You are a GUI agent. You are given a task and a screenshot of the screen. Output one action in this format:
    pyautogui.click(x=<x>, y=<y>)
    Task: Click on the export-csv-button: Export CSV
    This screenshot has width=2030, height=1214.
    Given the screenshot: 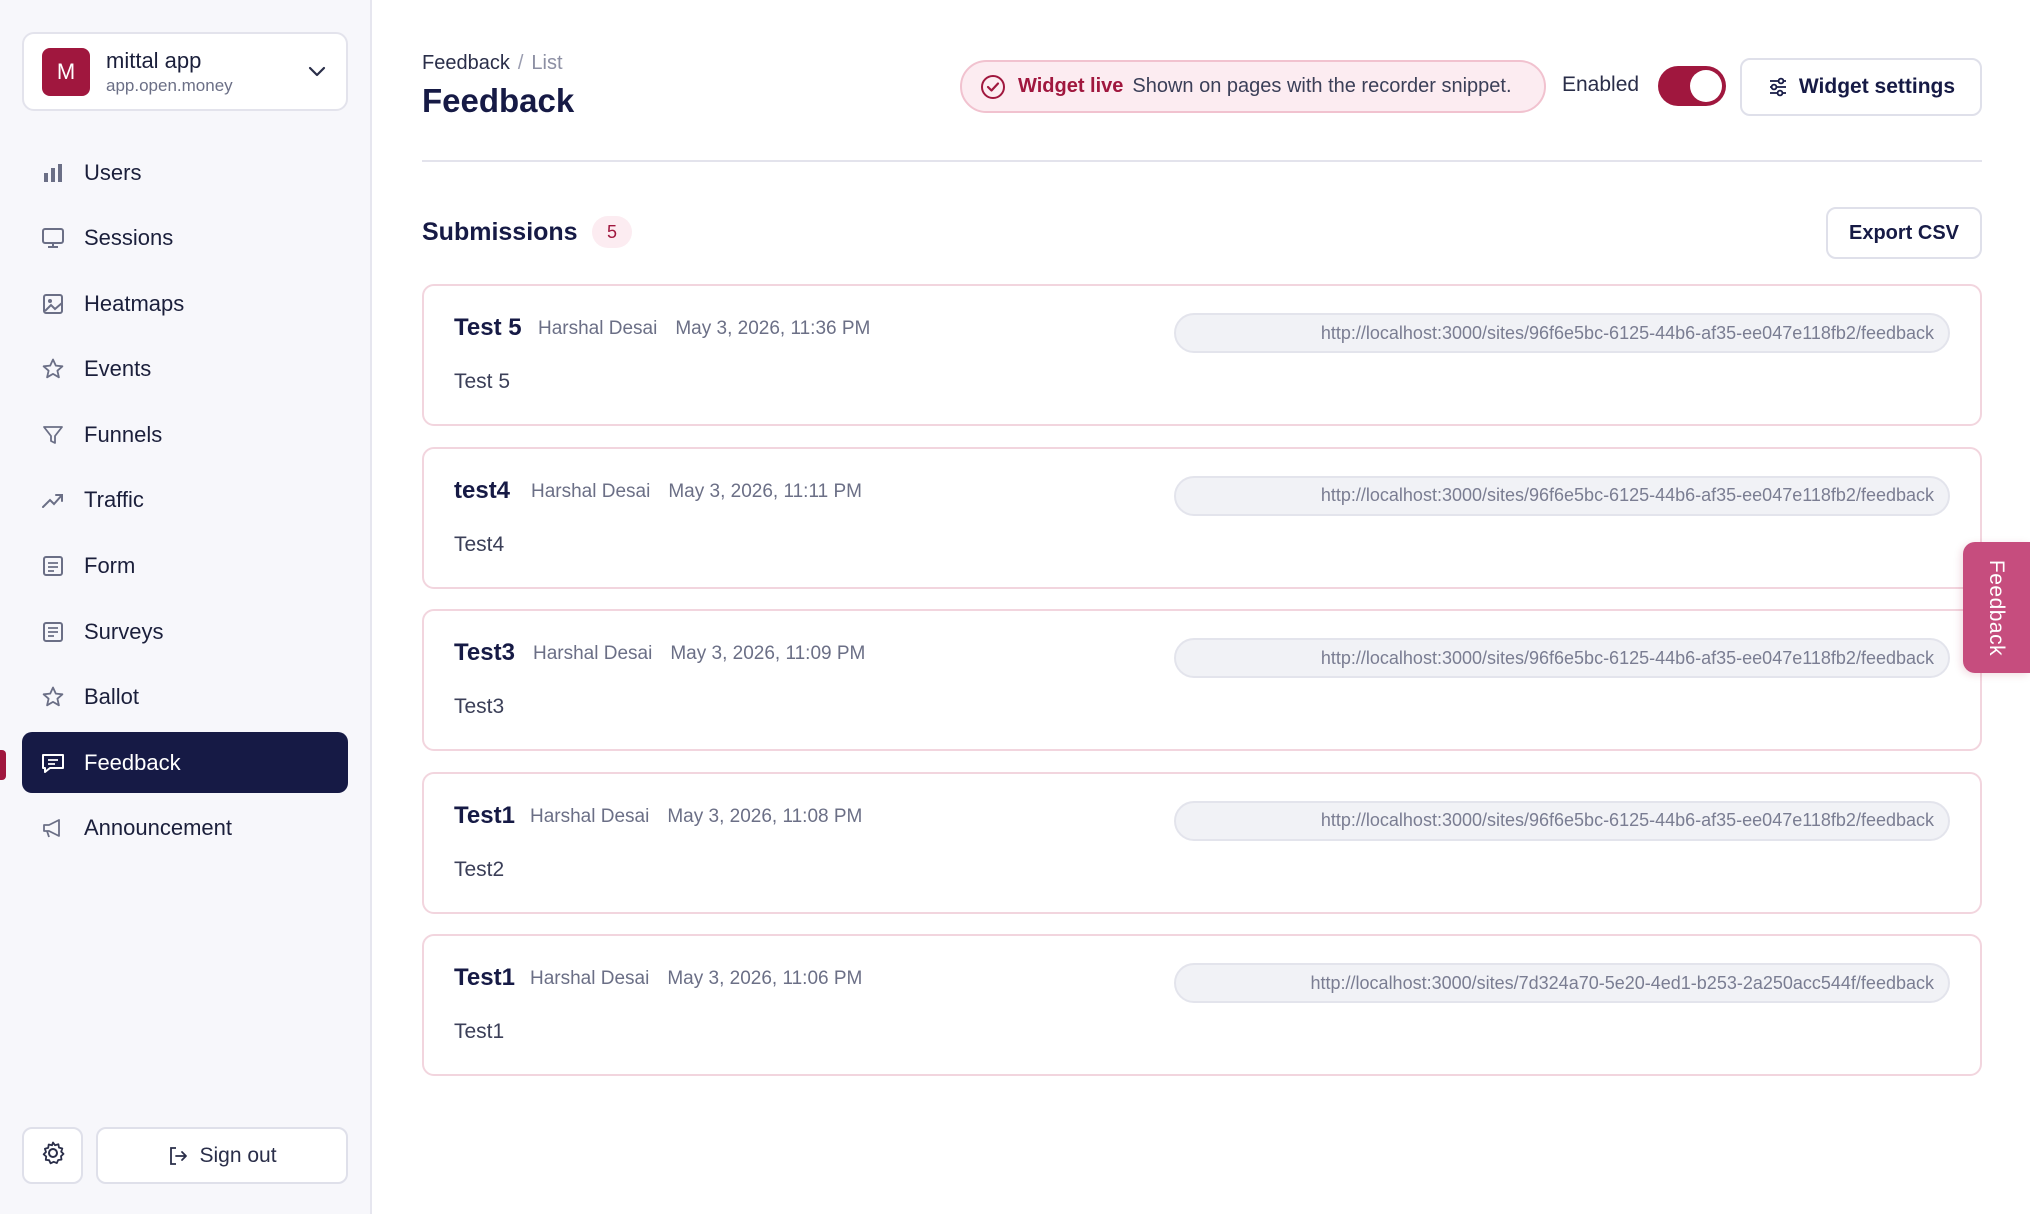 What is the action you would take?
    pyautogui.click(x=1904, y=233)
    